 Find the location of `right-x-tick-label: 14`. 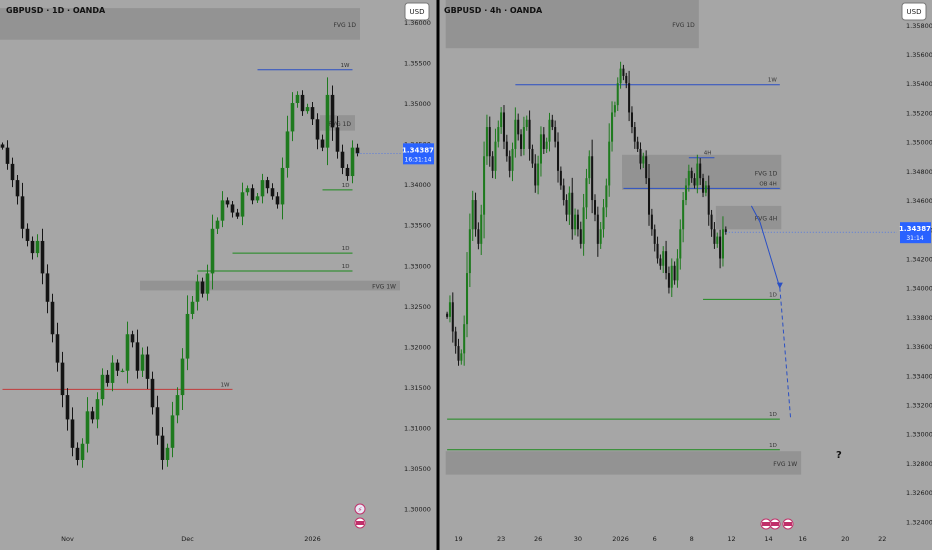

right-x-tick-label: 14 is located at coordinates (768, 539).